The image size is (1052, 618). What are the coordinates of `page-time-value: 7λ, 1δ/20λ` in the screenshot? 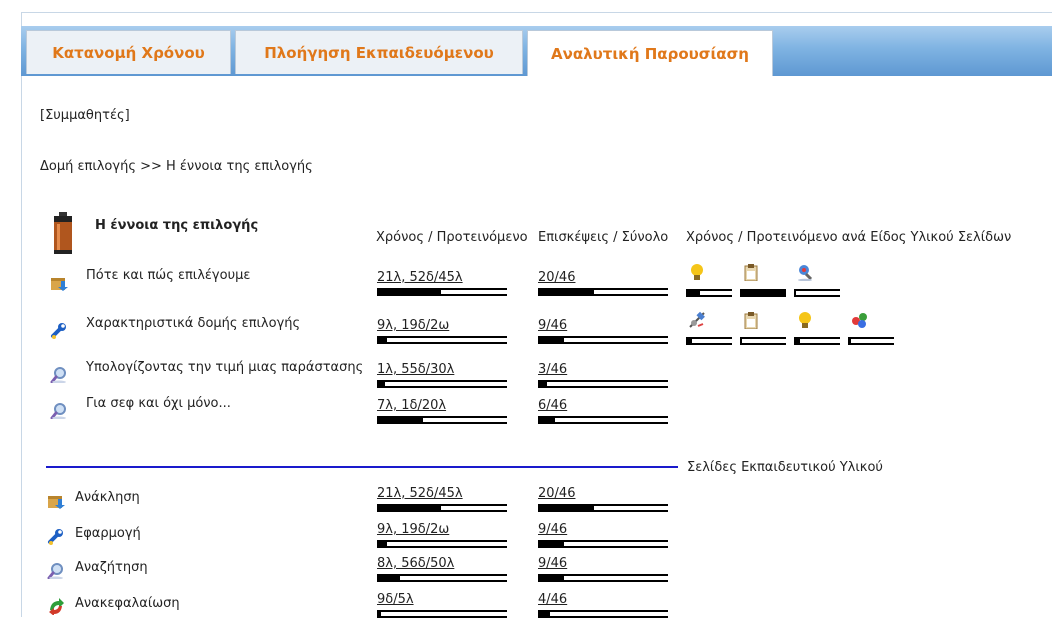 It's located at (411, 405).